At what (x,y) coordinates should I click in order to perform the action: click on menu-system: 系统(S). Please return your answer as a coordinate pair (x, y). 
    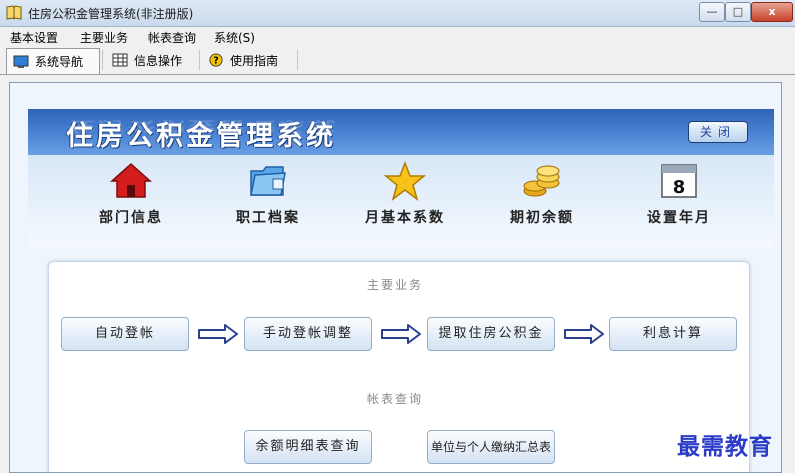
    Looking at the image, I should click on (234, 37).